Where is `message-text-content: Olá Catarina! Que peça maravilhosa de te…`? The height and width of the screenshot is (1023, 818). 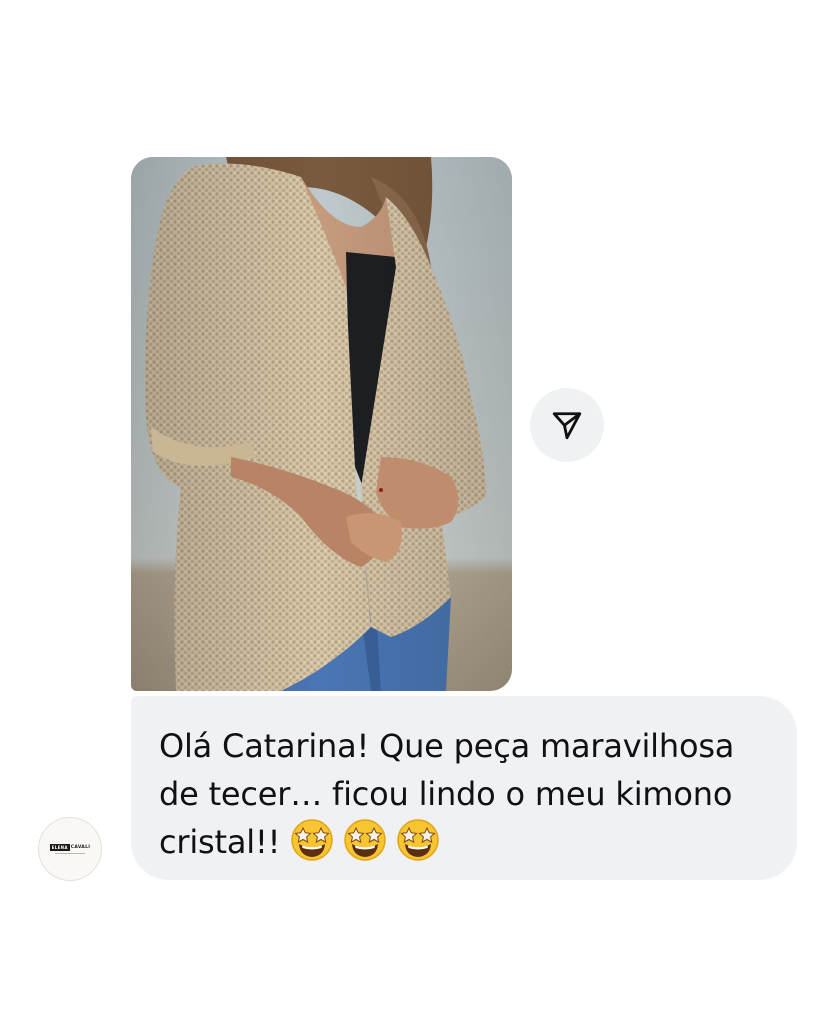
message-text-content: Olá Catarina! Que peça maravilhosa de te… is located at coordinates (452, 794).